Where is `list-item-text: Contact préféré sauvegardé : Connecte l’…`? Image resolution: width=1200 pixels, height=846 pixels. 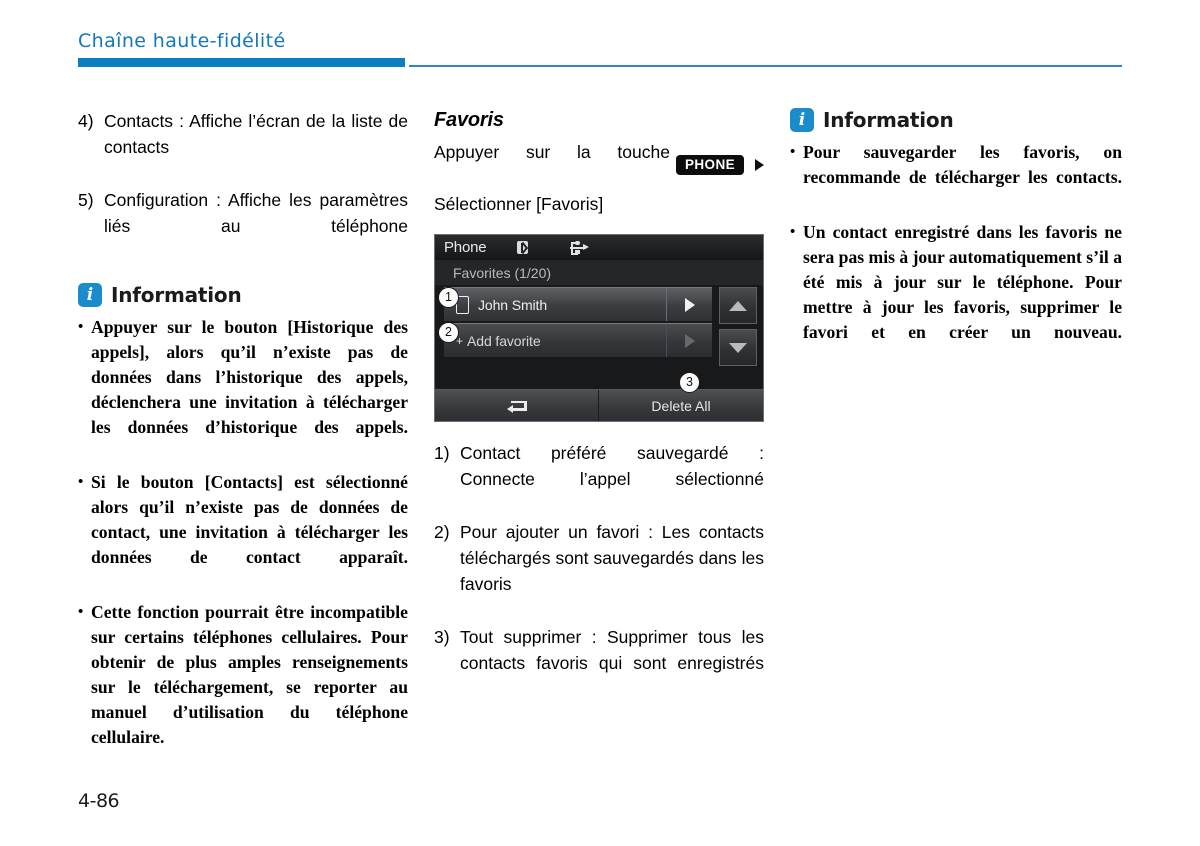 list-item-text: Contact préféré sauvegardé : Connecte l’… is located at coordinates (612, 466).